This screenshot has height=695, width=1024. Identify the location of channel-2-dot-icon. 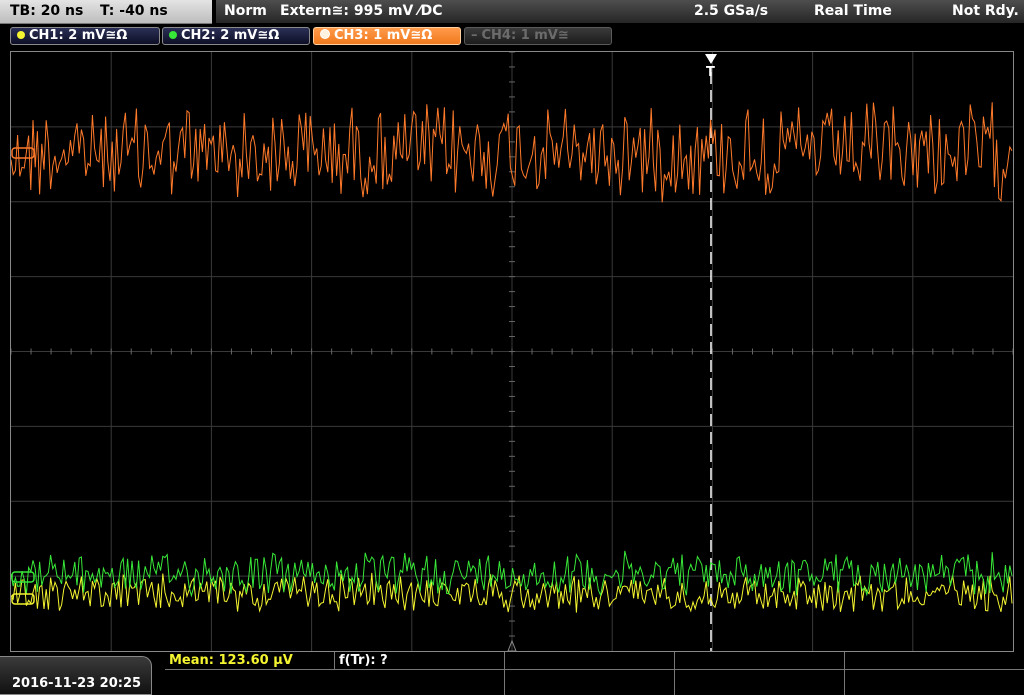
(173, 35).